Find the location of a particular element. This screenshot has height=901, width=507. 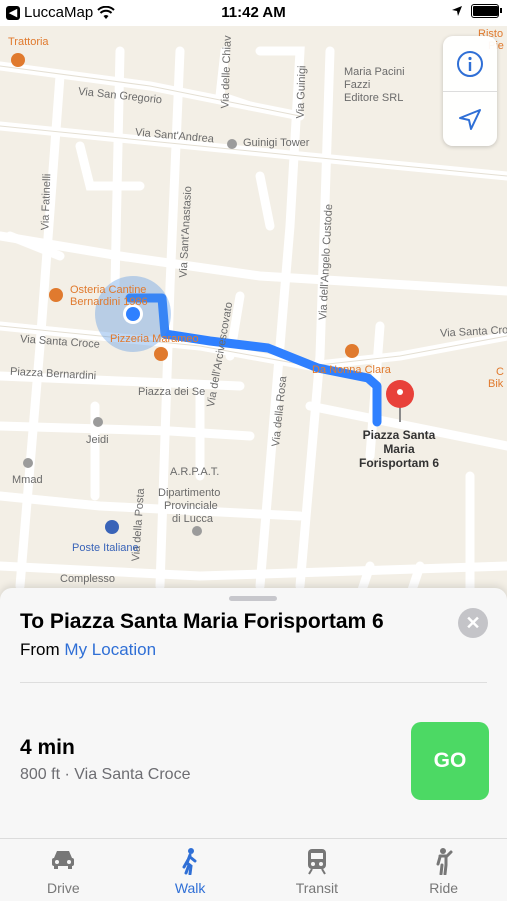

street-label: Via Fatinelli is located at coordinates (46, 202).